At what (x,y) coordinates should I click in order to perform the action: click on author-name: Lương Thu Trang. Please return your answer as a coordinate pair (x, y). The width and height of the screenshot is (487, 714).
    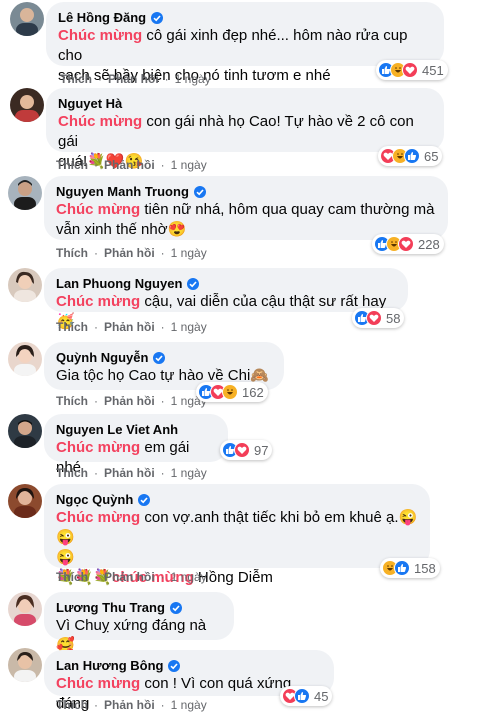
    Looking at the image, I should click on (110, 607).